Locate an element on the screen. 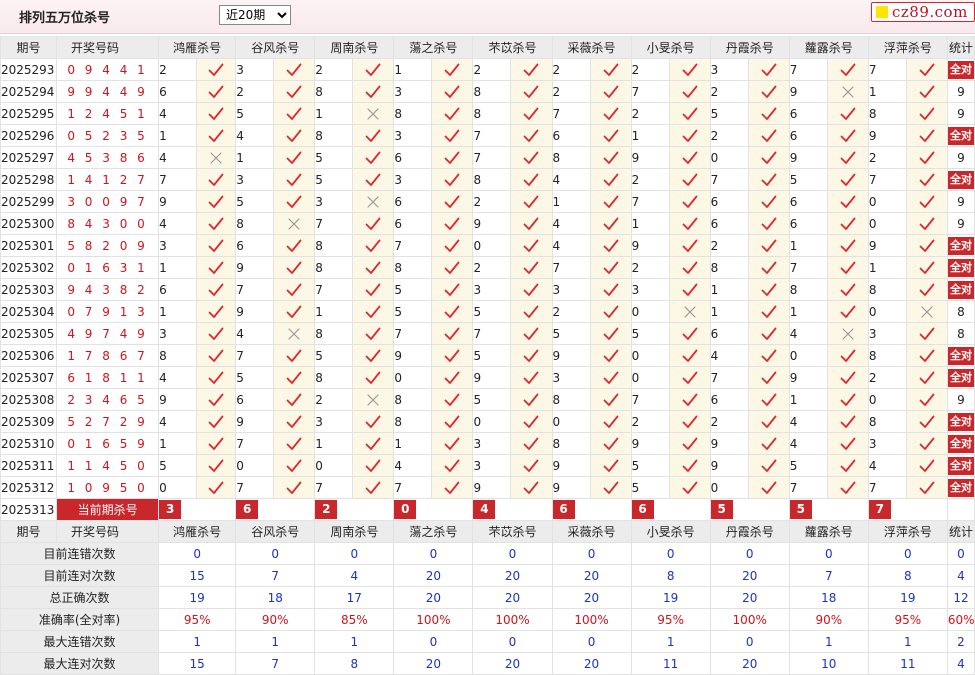 The image size is (975, 675). draw-numbers-cell: 1 2 4 5 1 is located at coordinates (108, 113).